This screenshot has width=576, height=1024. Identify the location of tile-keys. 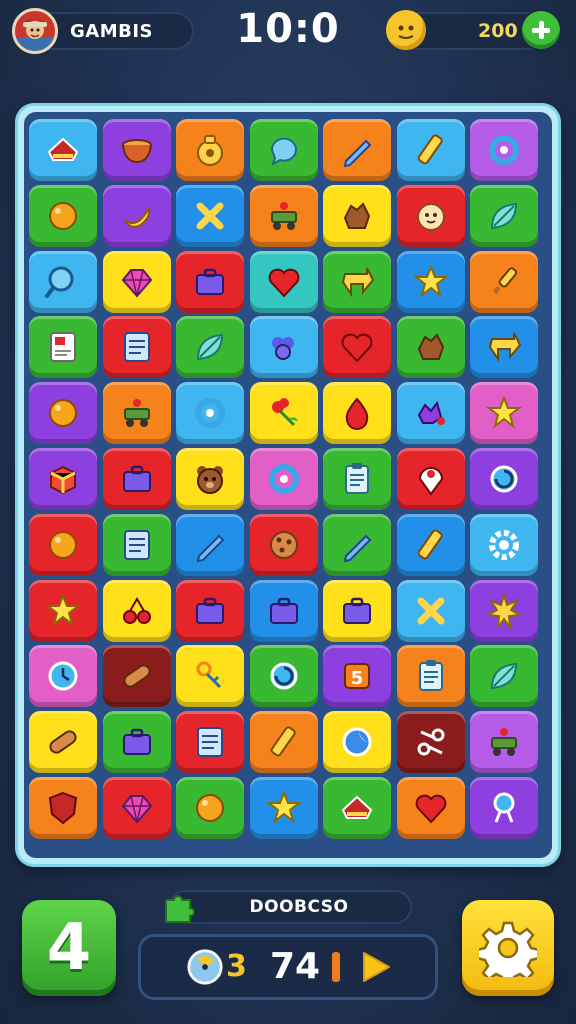
(210, 676).